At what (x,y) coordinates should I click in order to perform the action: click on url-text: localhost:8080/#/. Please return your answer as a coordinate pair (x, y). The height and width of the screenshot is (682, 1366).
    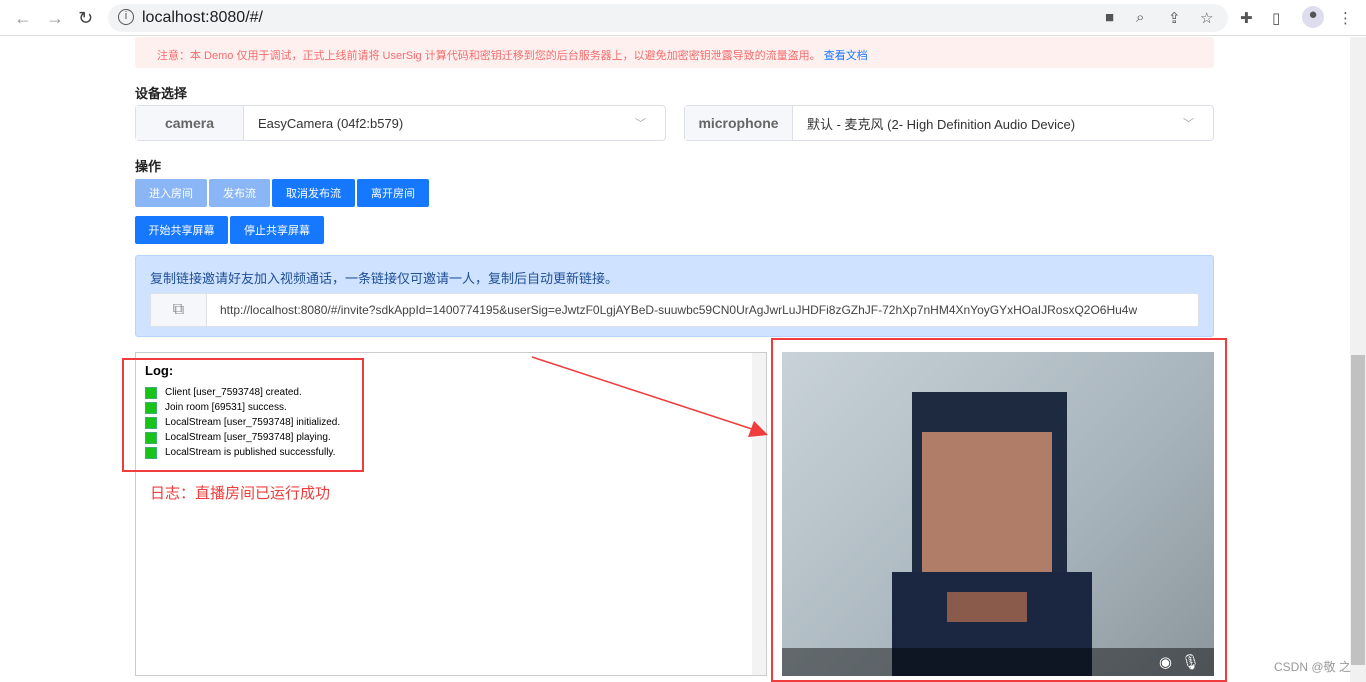
    Looking at the image, I should click on (202, 18).